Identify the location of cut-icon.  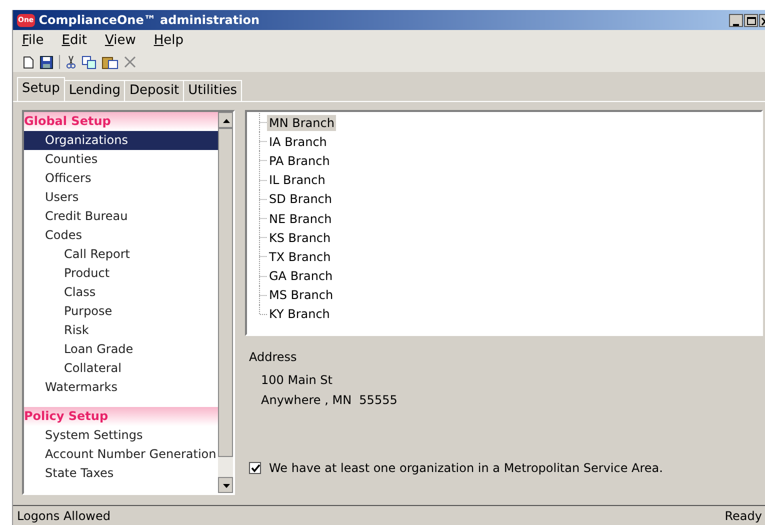
(71, 62).